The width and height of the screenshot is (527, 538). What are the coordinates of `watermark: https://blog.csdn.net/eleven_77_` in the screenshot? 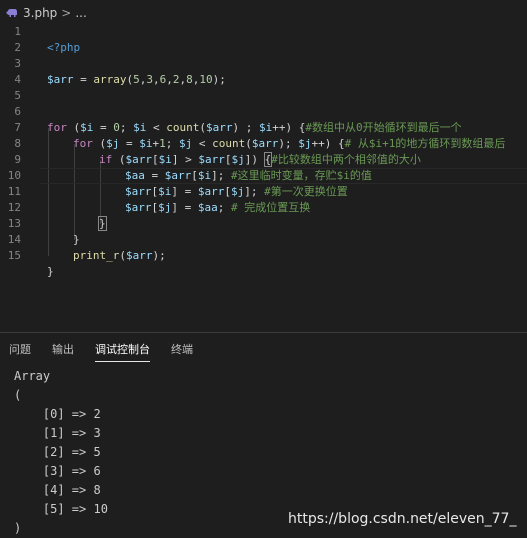 It's located at (402, 519).